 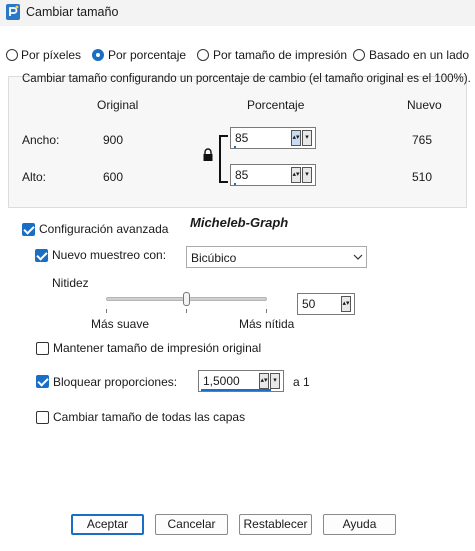 I want to click on sharpness-value: 50, so click(x=308, y=304).